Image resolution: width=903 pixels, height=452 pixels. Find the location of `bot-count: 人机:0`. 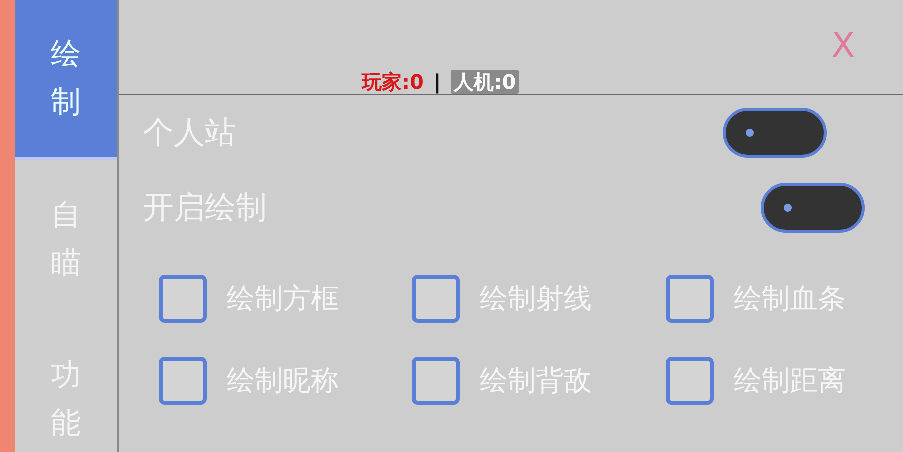

bot-count: 人机:0 is located at coordinates (485, 82).